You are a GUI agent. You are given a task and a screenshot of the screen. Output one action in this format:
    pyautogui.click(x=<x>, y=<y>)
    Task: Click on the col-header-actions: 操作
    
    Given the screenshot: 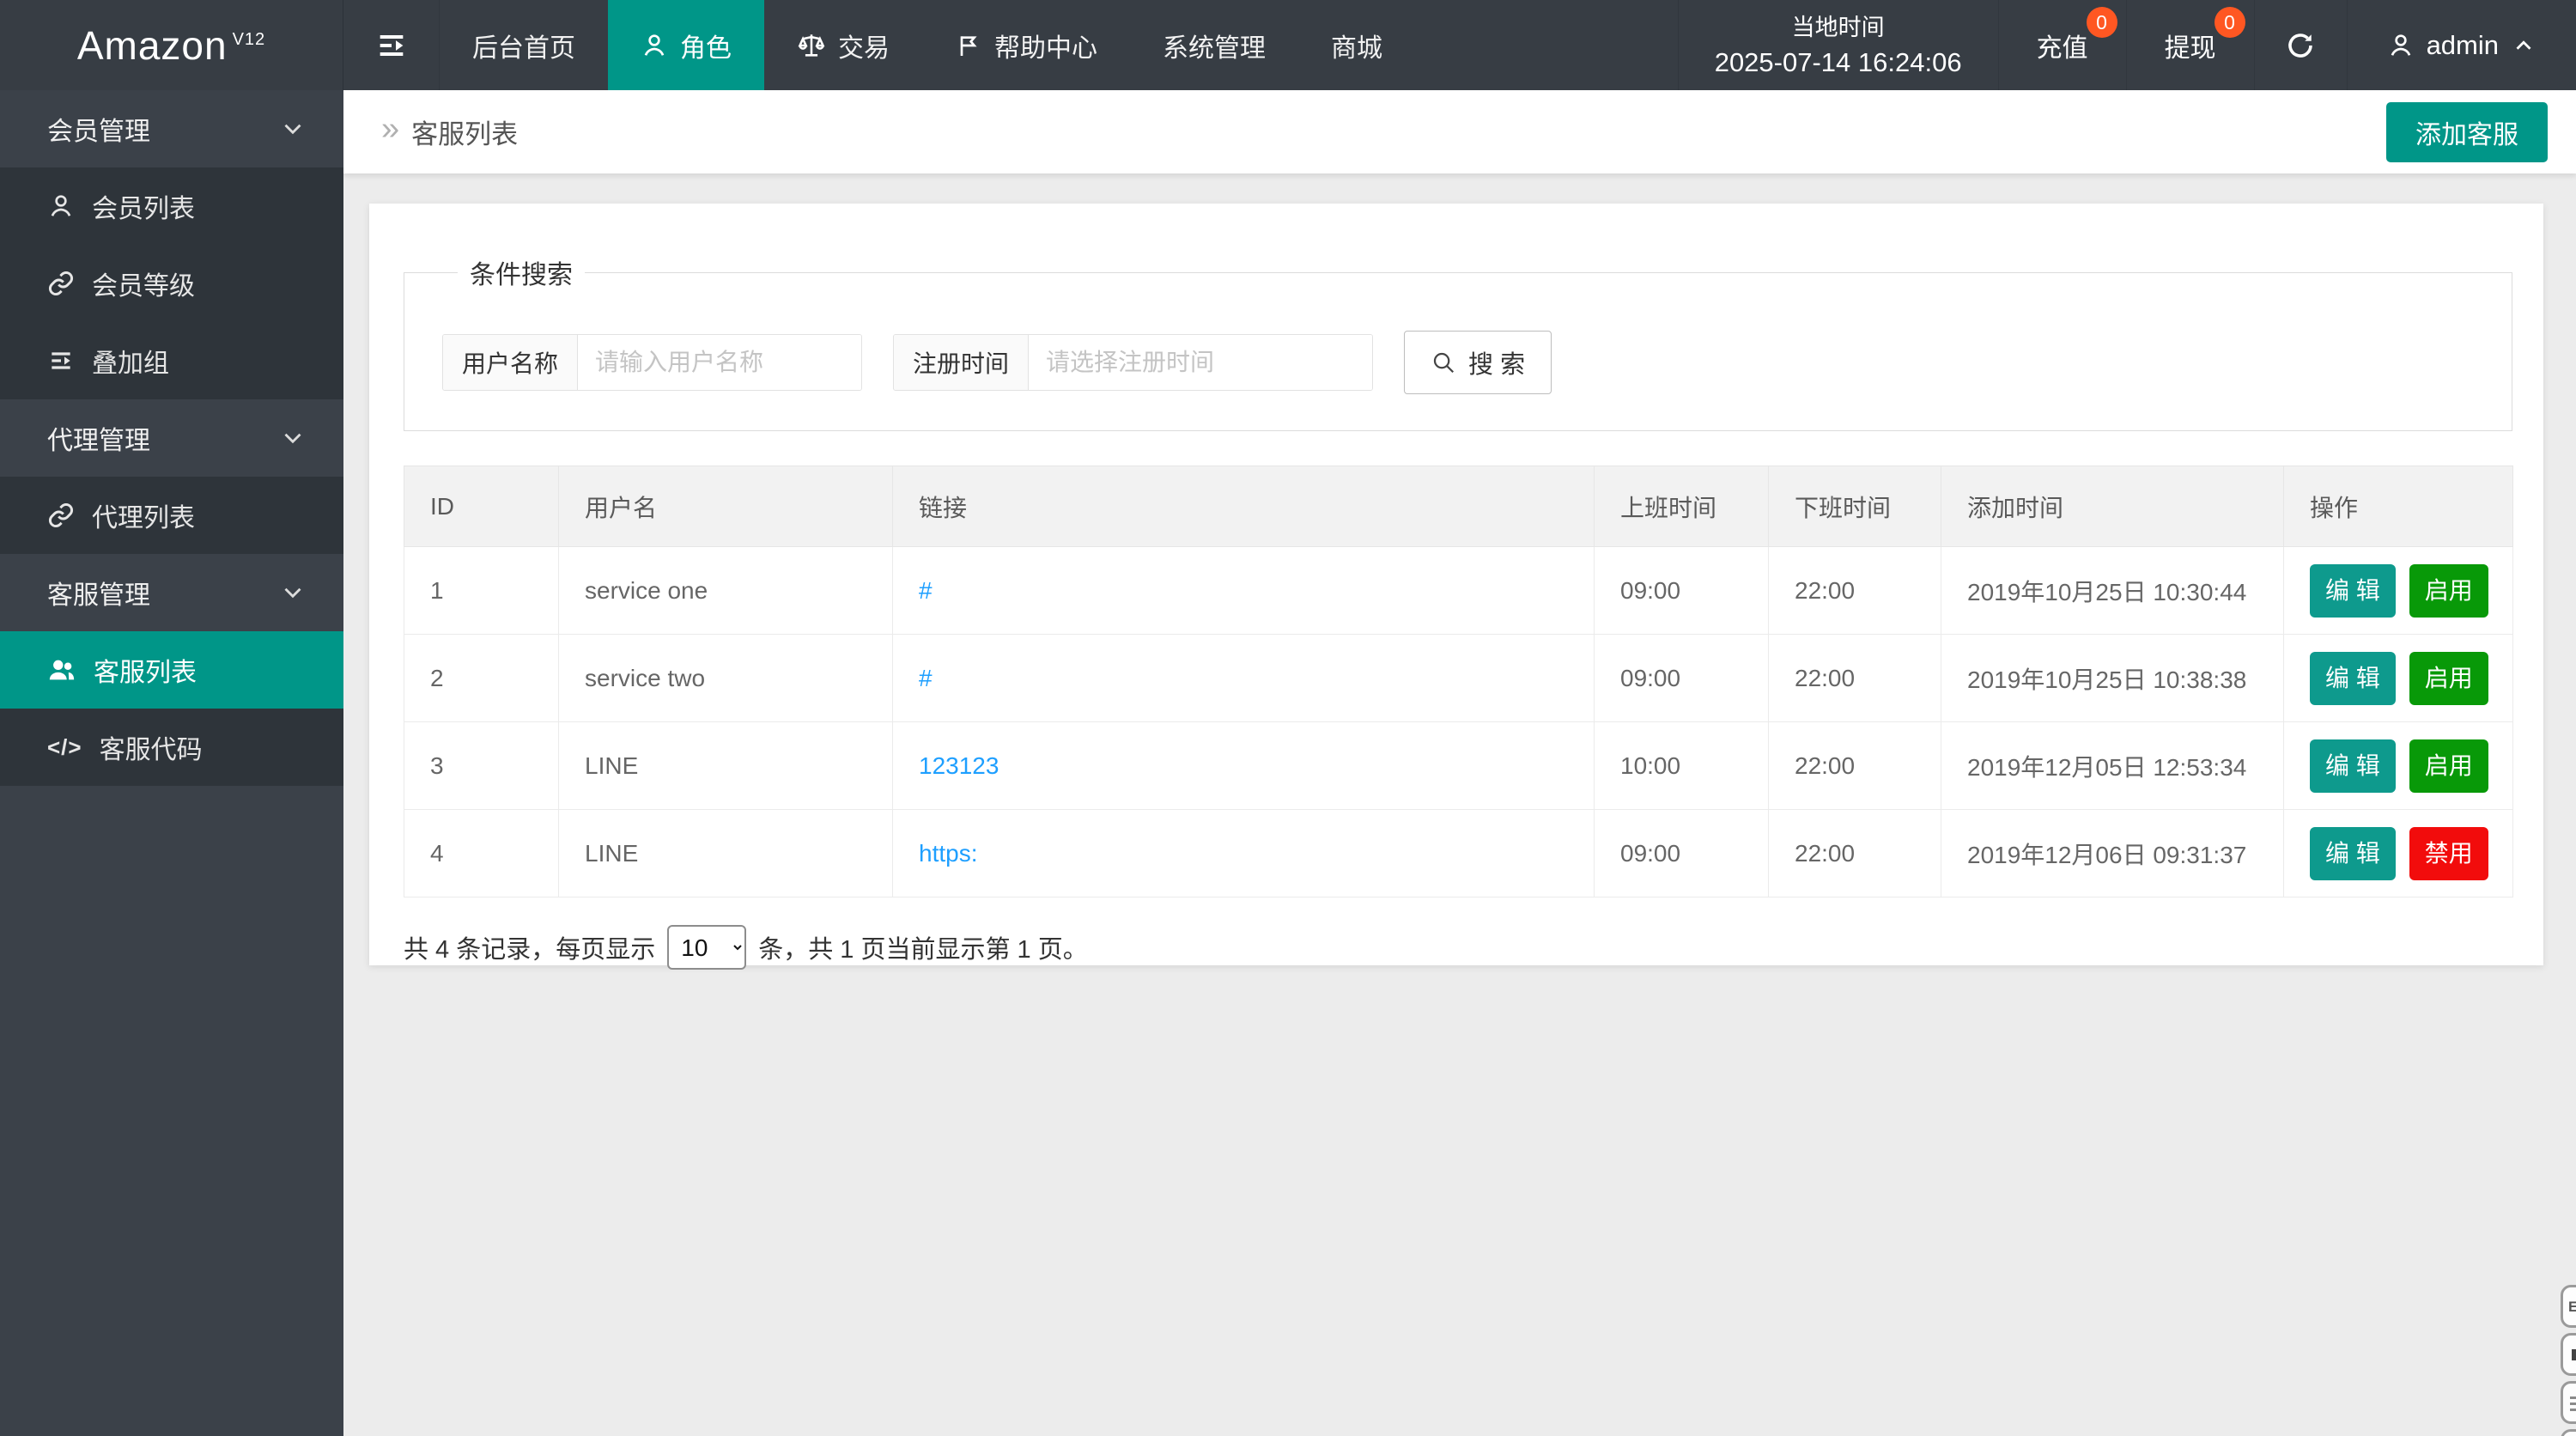 What is the action you would take?
    pyautogui.click(x=2398, y=506)
    